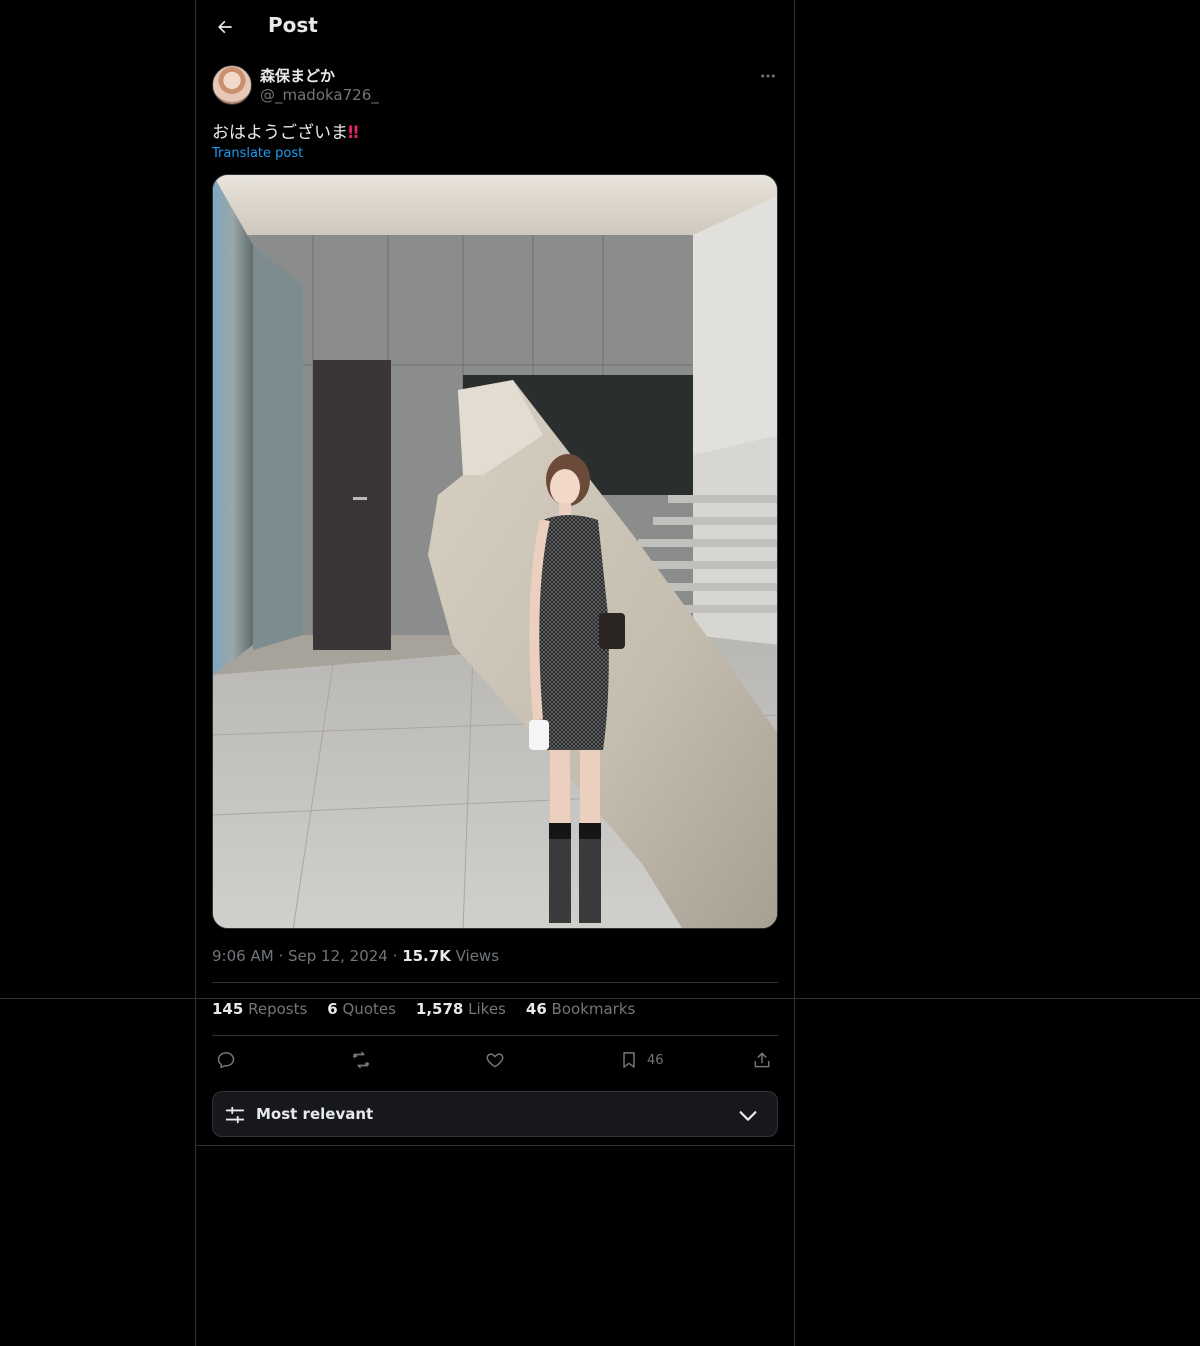 The height and width of the screenshot is (1346, 1200). What do you see at coordinates (748, 1116) in the screenshot?
I see `chevron-down-icon` at bounding box center [748, 1116].